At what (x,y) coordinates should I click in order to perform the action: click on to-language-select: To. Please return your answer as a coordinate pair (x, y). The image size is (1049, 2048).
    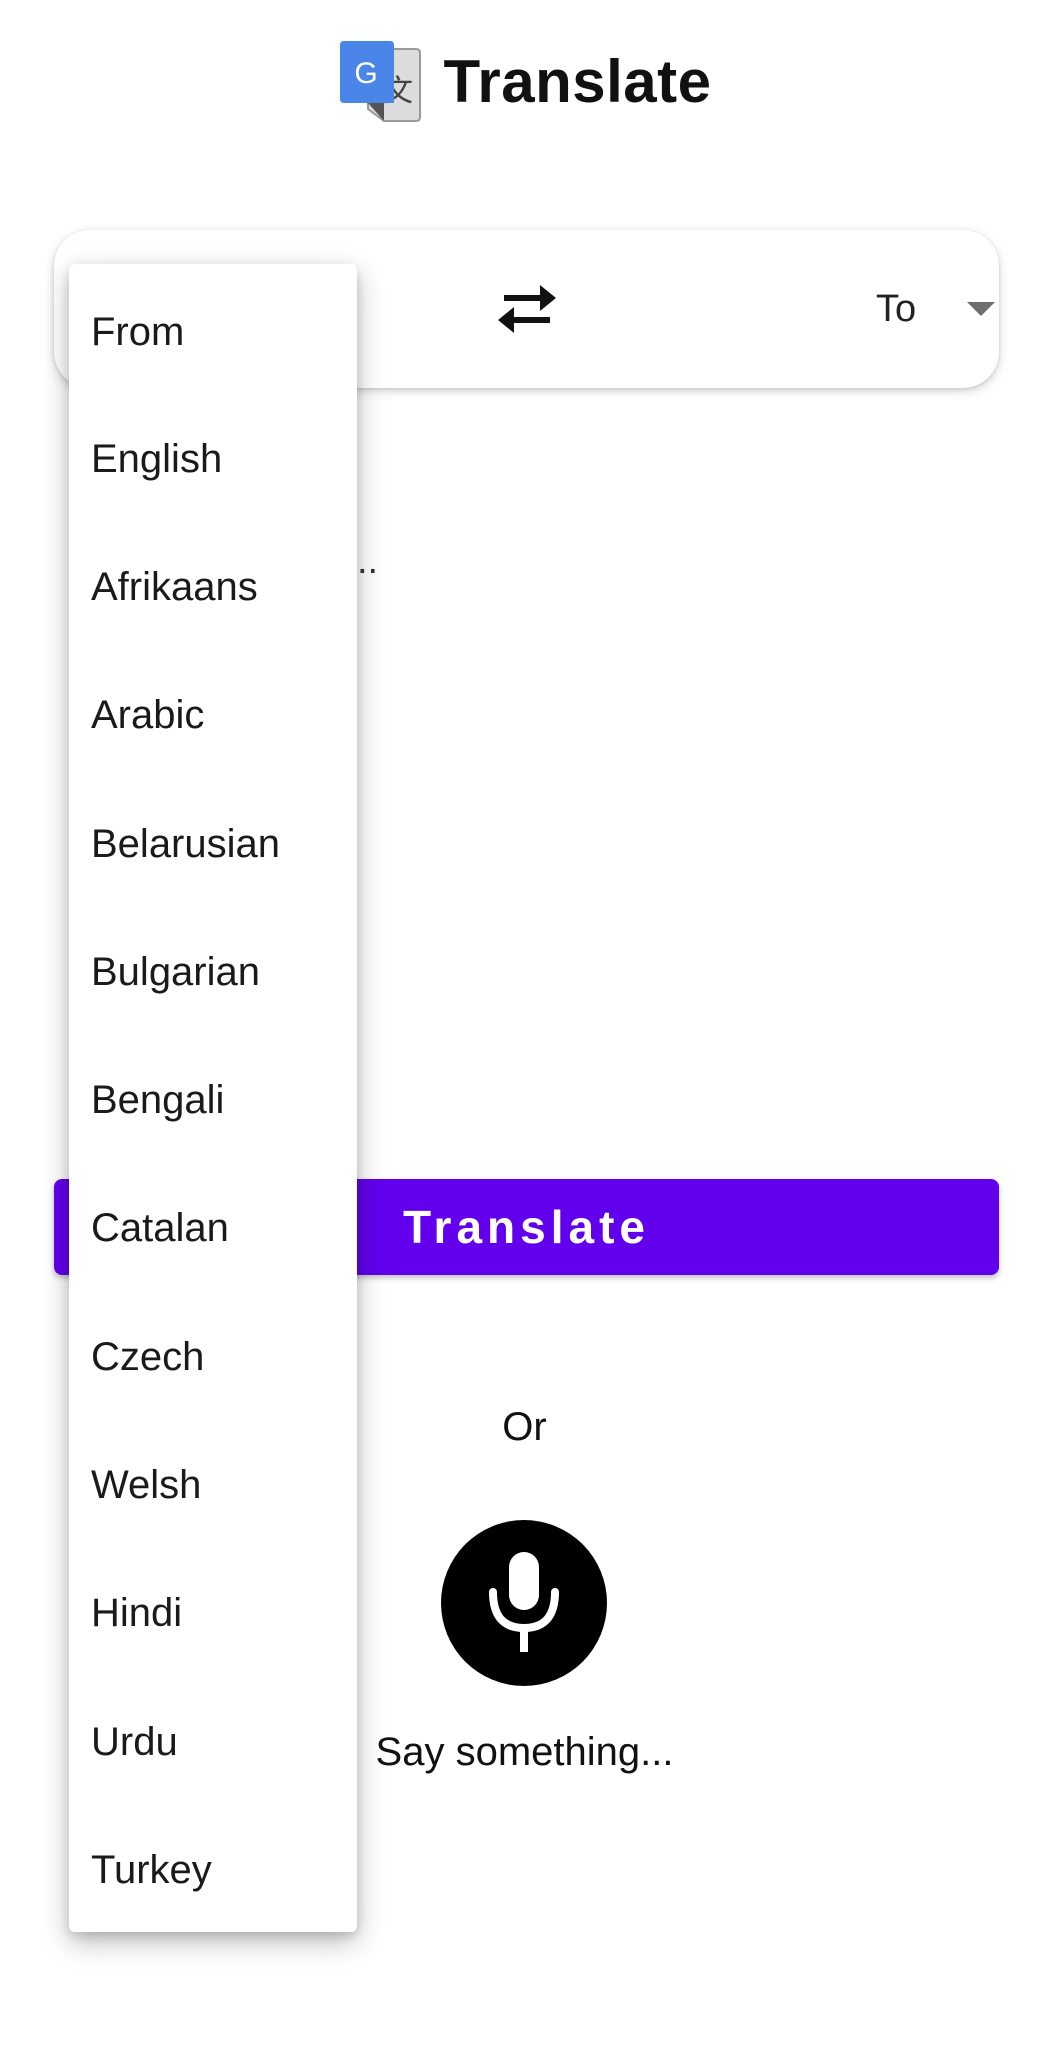
    Looking at the image, I should click on (904, 309).